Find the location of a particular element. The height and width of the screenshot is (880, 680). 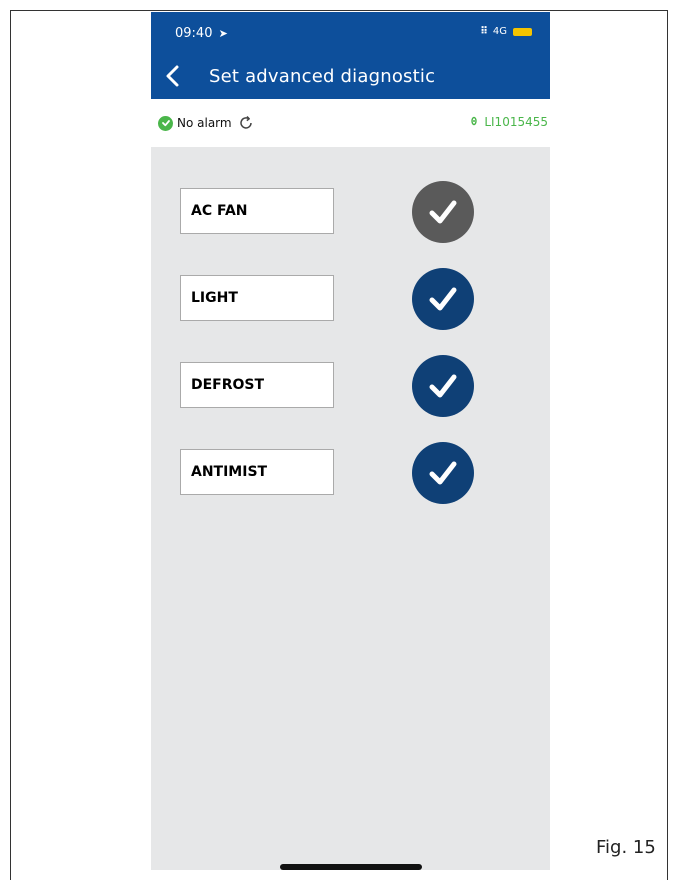

network-type: 4G is located at coordinates (499, 31).